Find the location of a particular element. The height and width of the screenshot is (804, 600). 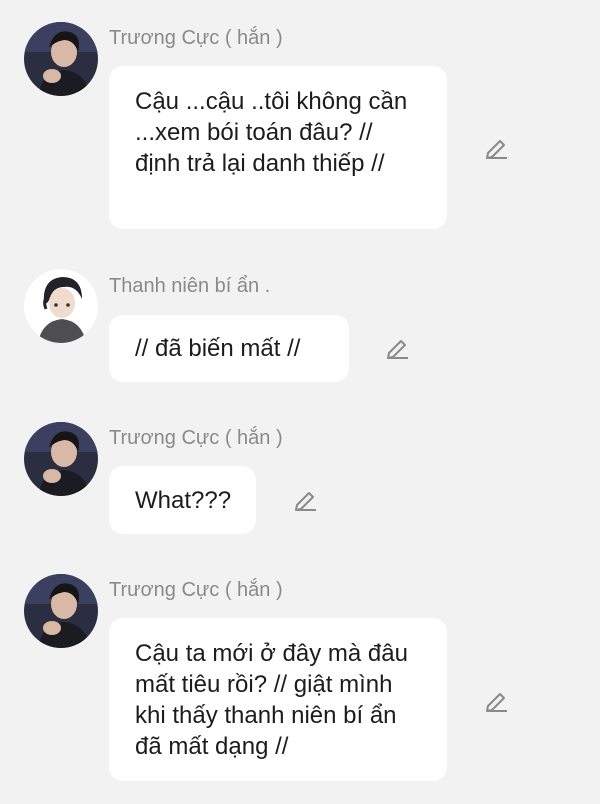

dark-haired-man-avatar-icon is located at coordinates (61, 611).